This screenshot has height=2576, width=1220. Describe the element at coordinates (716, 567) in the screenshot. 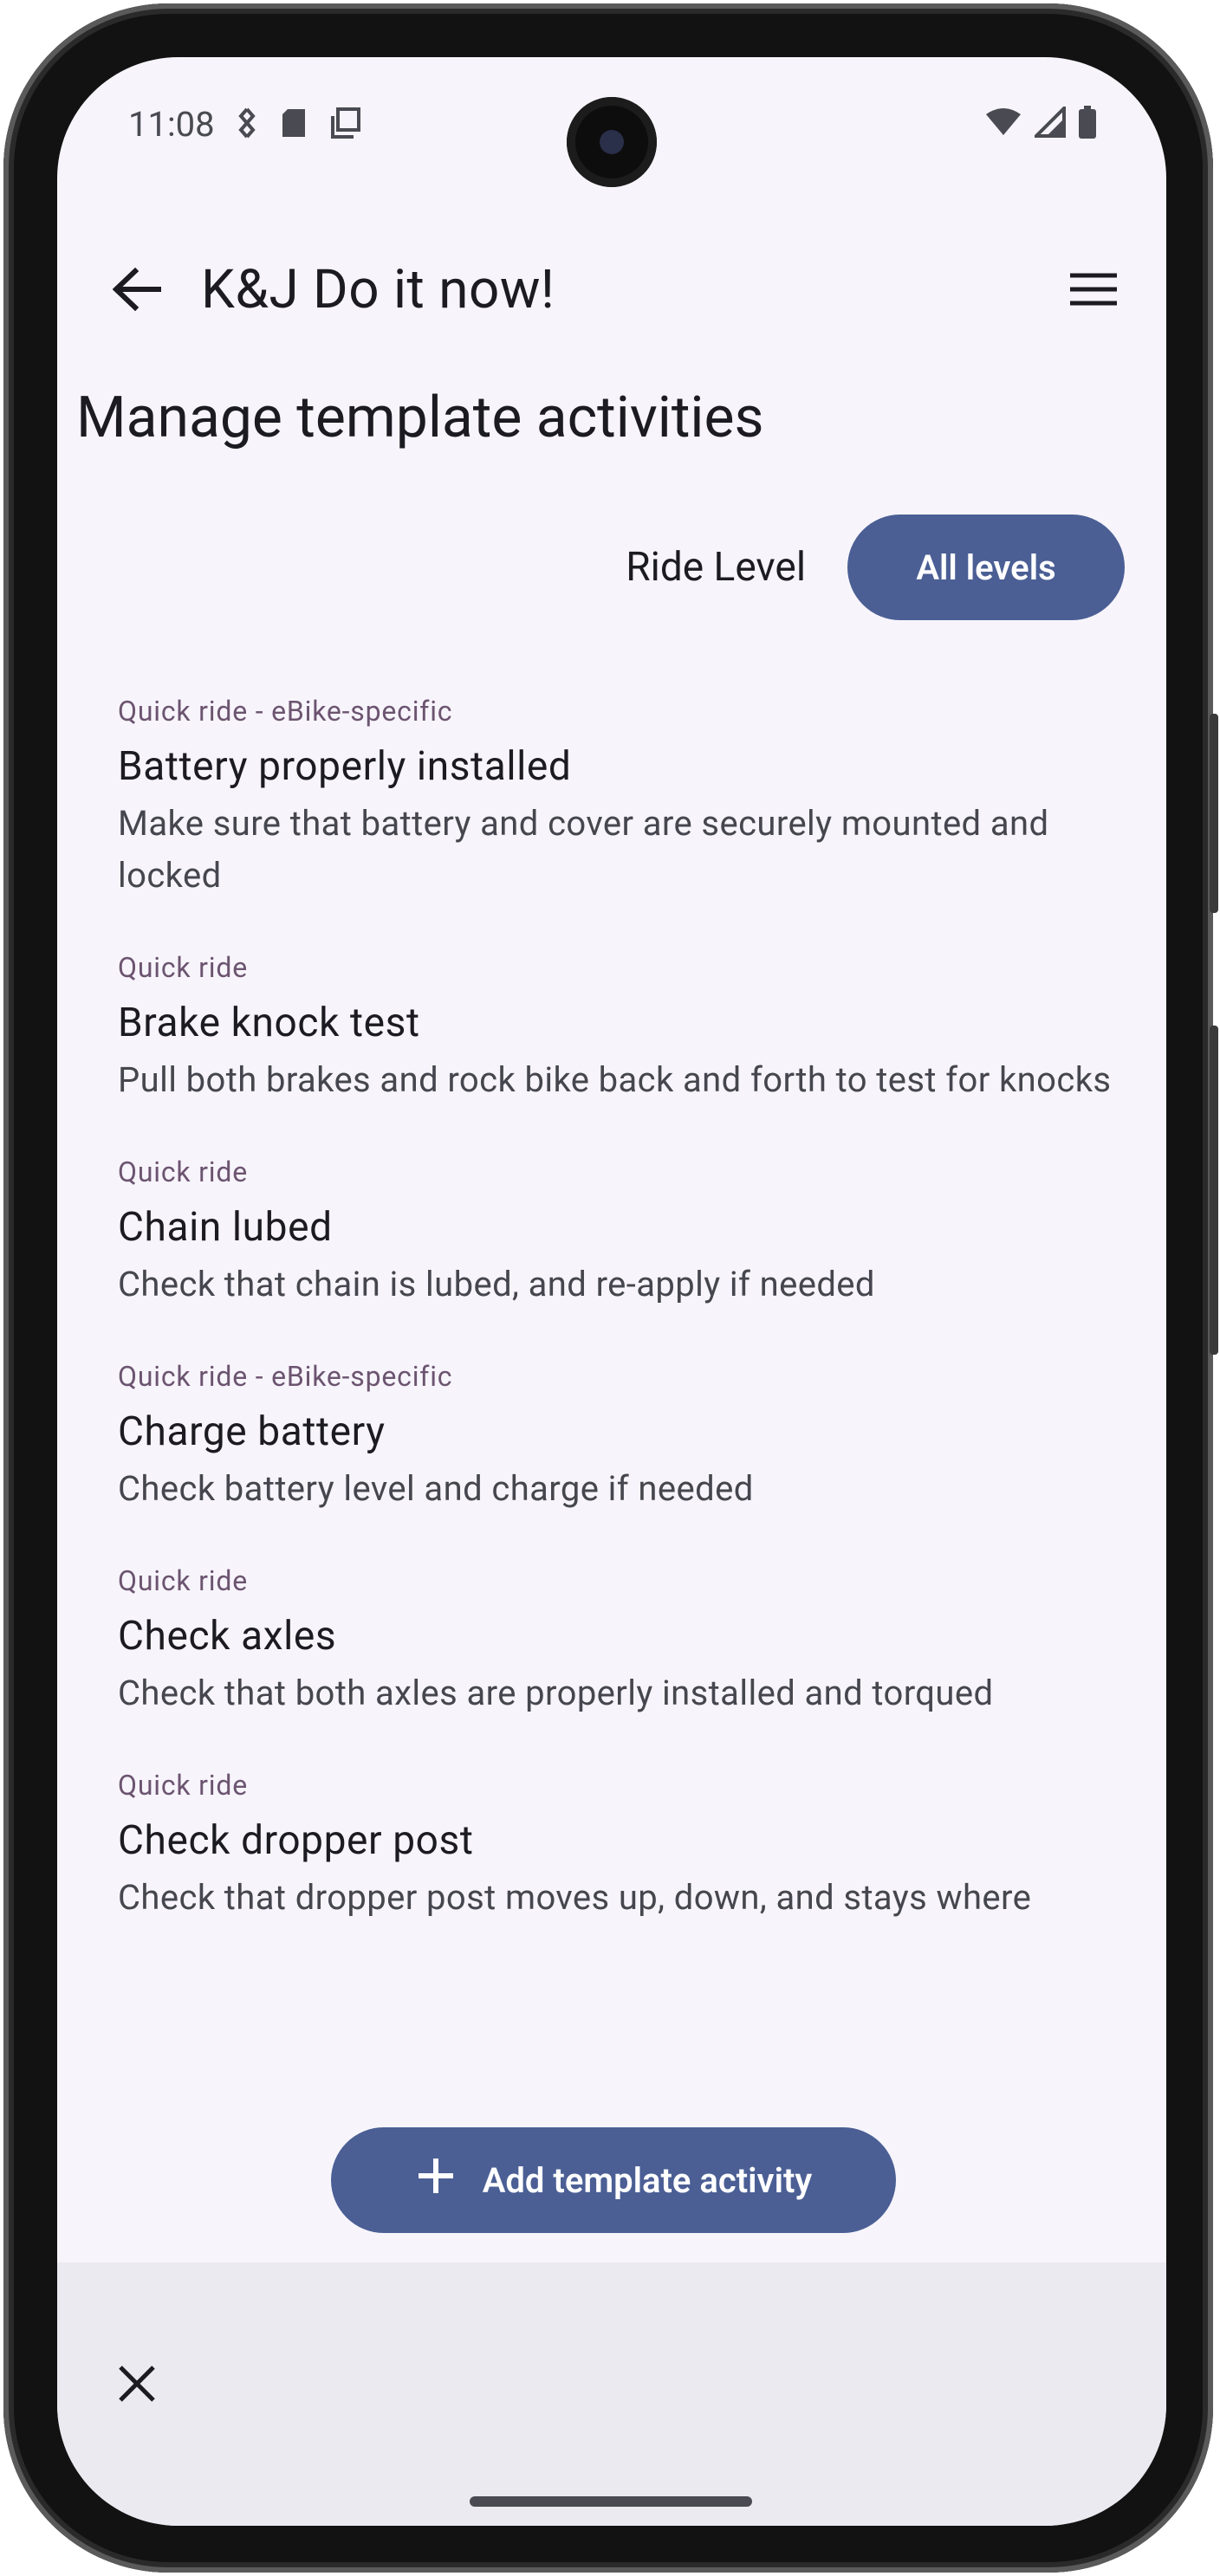

I see `ride-level-filter: Ride Level` at that location.